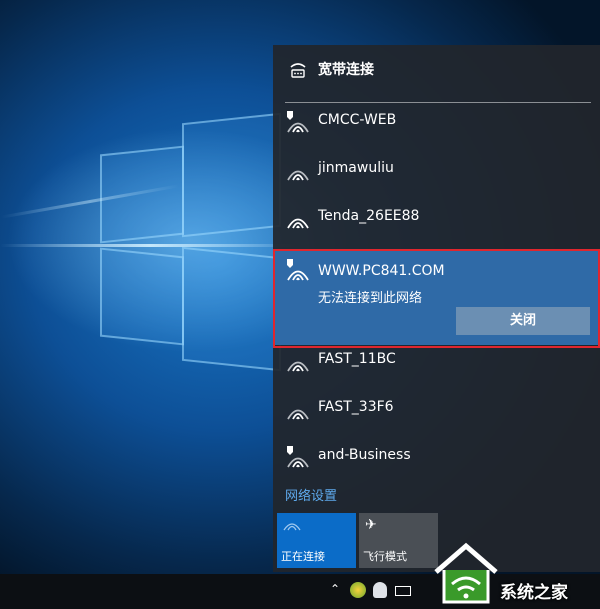 The width and height of the screenshot is (600, 609). What do you see at coordinates (371, 525) in the screenshot?
I see `airplane-icon: ✈` at bounding box center [371, 525].